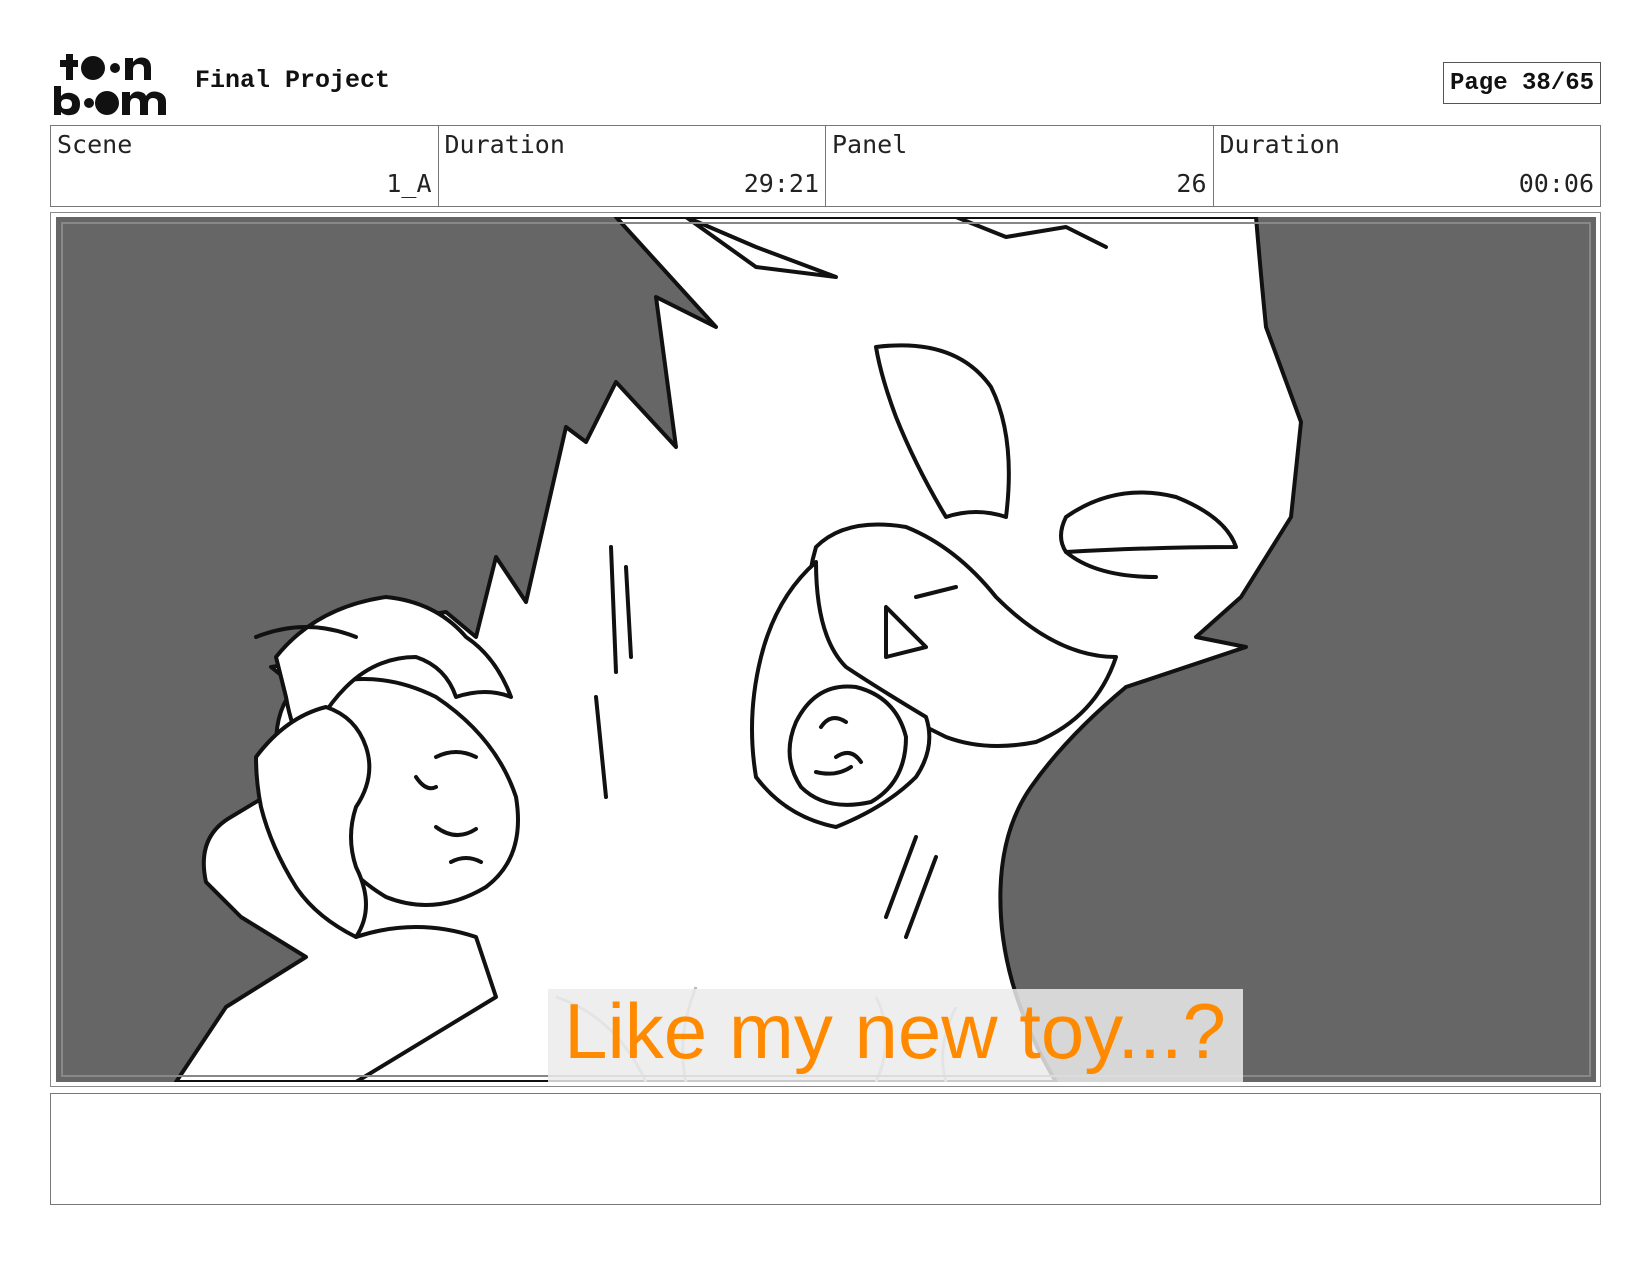 This screenshot has width=1650, height=1275. Describe the element at coordinates (1020, 166) in the screenshot. I see `panel-cell: Panel 26` at that location.